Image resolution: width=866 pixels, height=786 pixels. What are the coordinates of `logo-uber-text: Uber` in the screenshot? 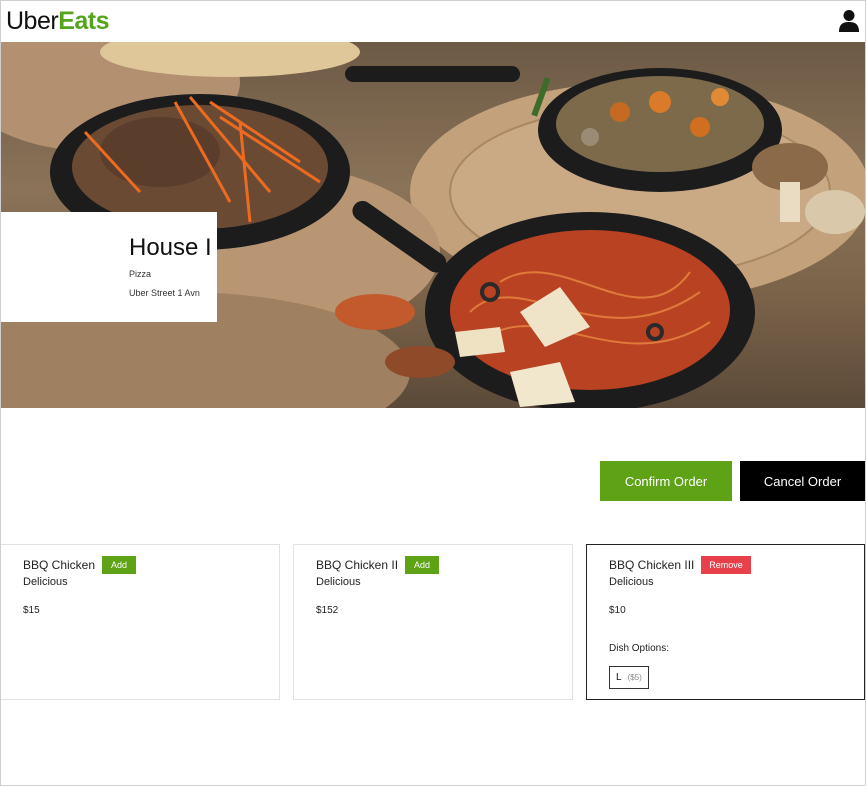 It's located at (32, 21).